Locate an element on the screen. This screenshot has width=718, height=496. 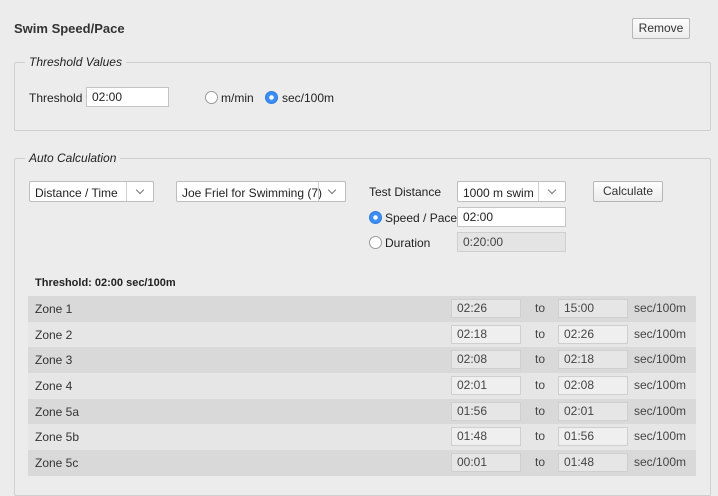
zone-from: 00:01 is located at coordinates (486, 463).